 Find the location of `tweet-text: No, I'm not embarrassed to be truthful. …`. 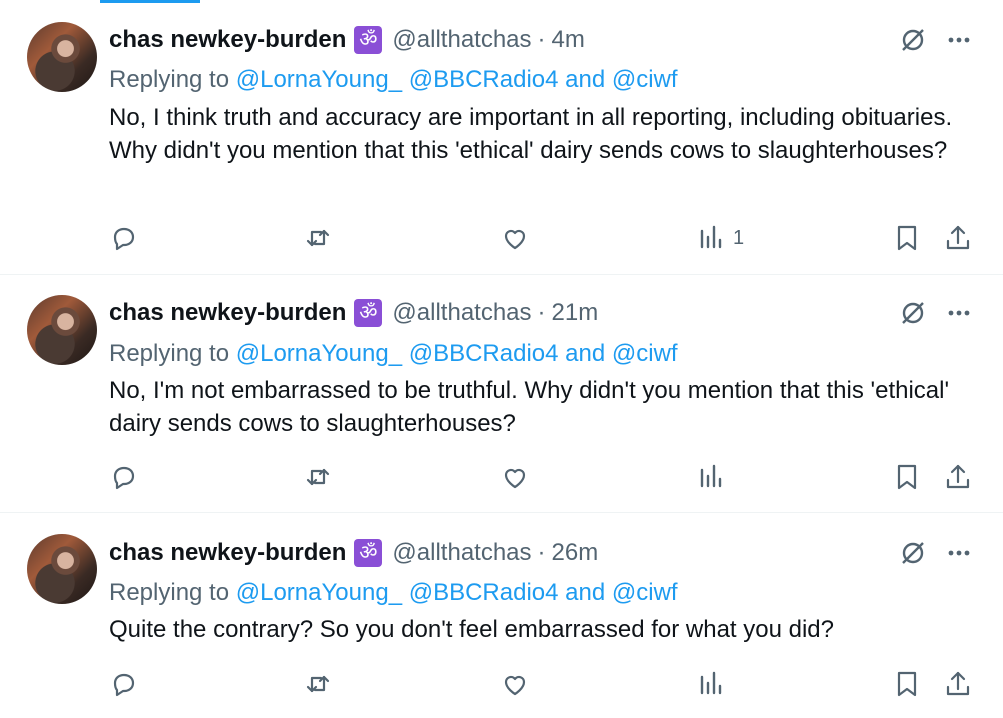

tweet-text: No, I'm not embarrassed to be truthful. … is located at coordinates (529, 407).